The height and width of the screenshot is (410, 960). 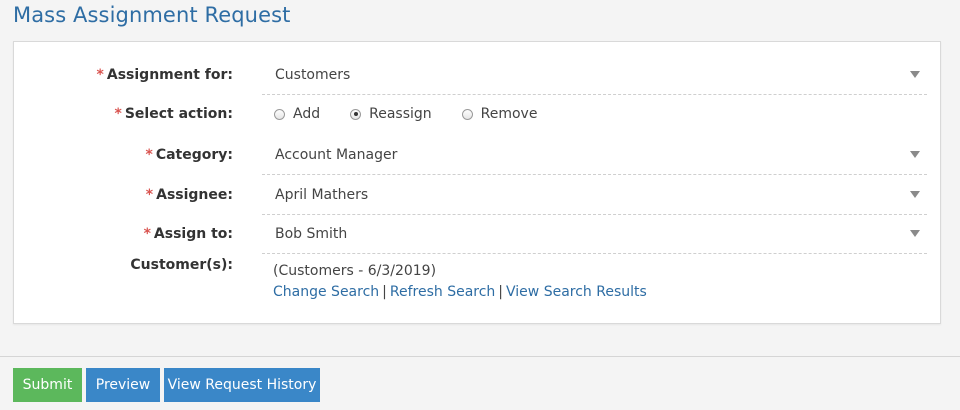 What do you see at coordinates (123, 385) in the screenshot?
I see `preview-button: Preview` at bounding box center [123, 385].